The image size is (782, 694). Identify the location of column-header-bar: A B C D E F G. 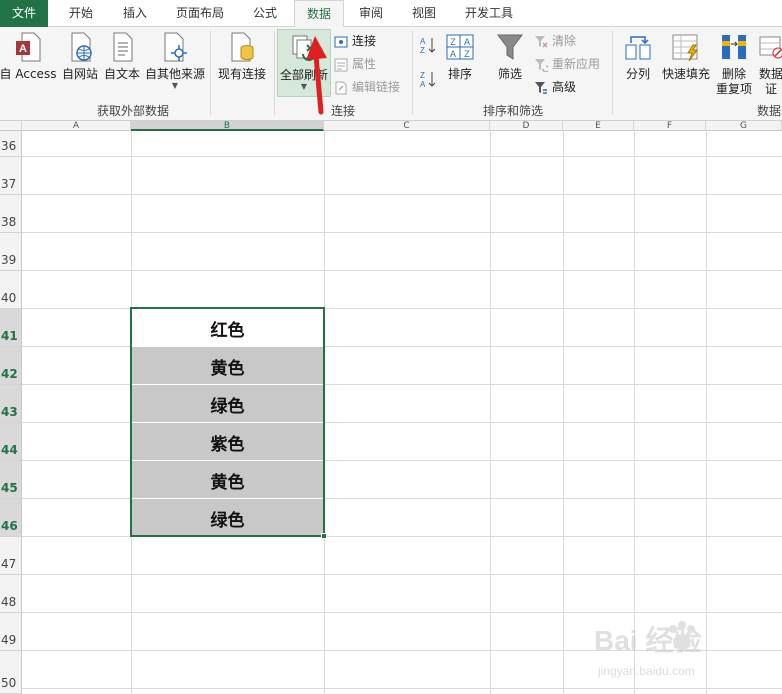
(391, 126).